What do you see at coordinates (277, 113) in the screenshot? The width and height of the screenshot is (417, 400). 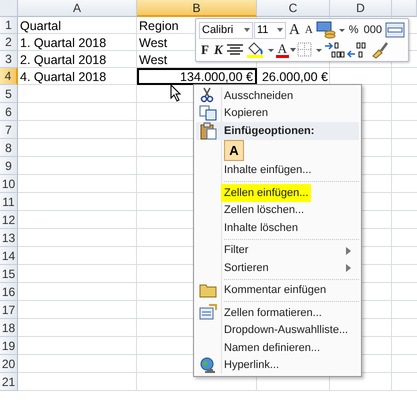 I see `menu-item: Kopieren` at bounding box center [277, 113].